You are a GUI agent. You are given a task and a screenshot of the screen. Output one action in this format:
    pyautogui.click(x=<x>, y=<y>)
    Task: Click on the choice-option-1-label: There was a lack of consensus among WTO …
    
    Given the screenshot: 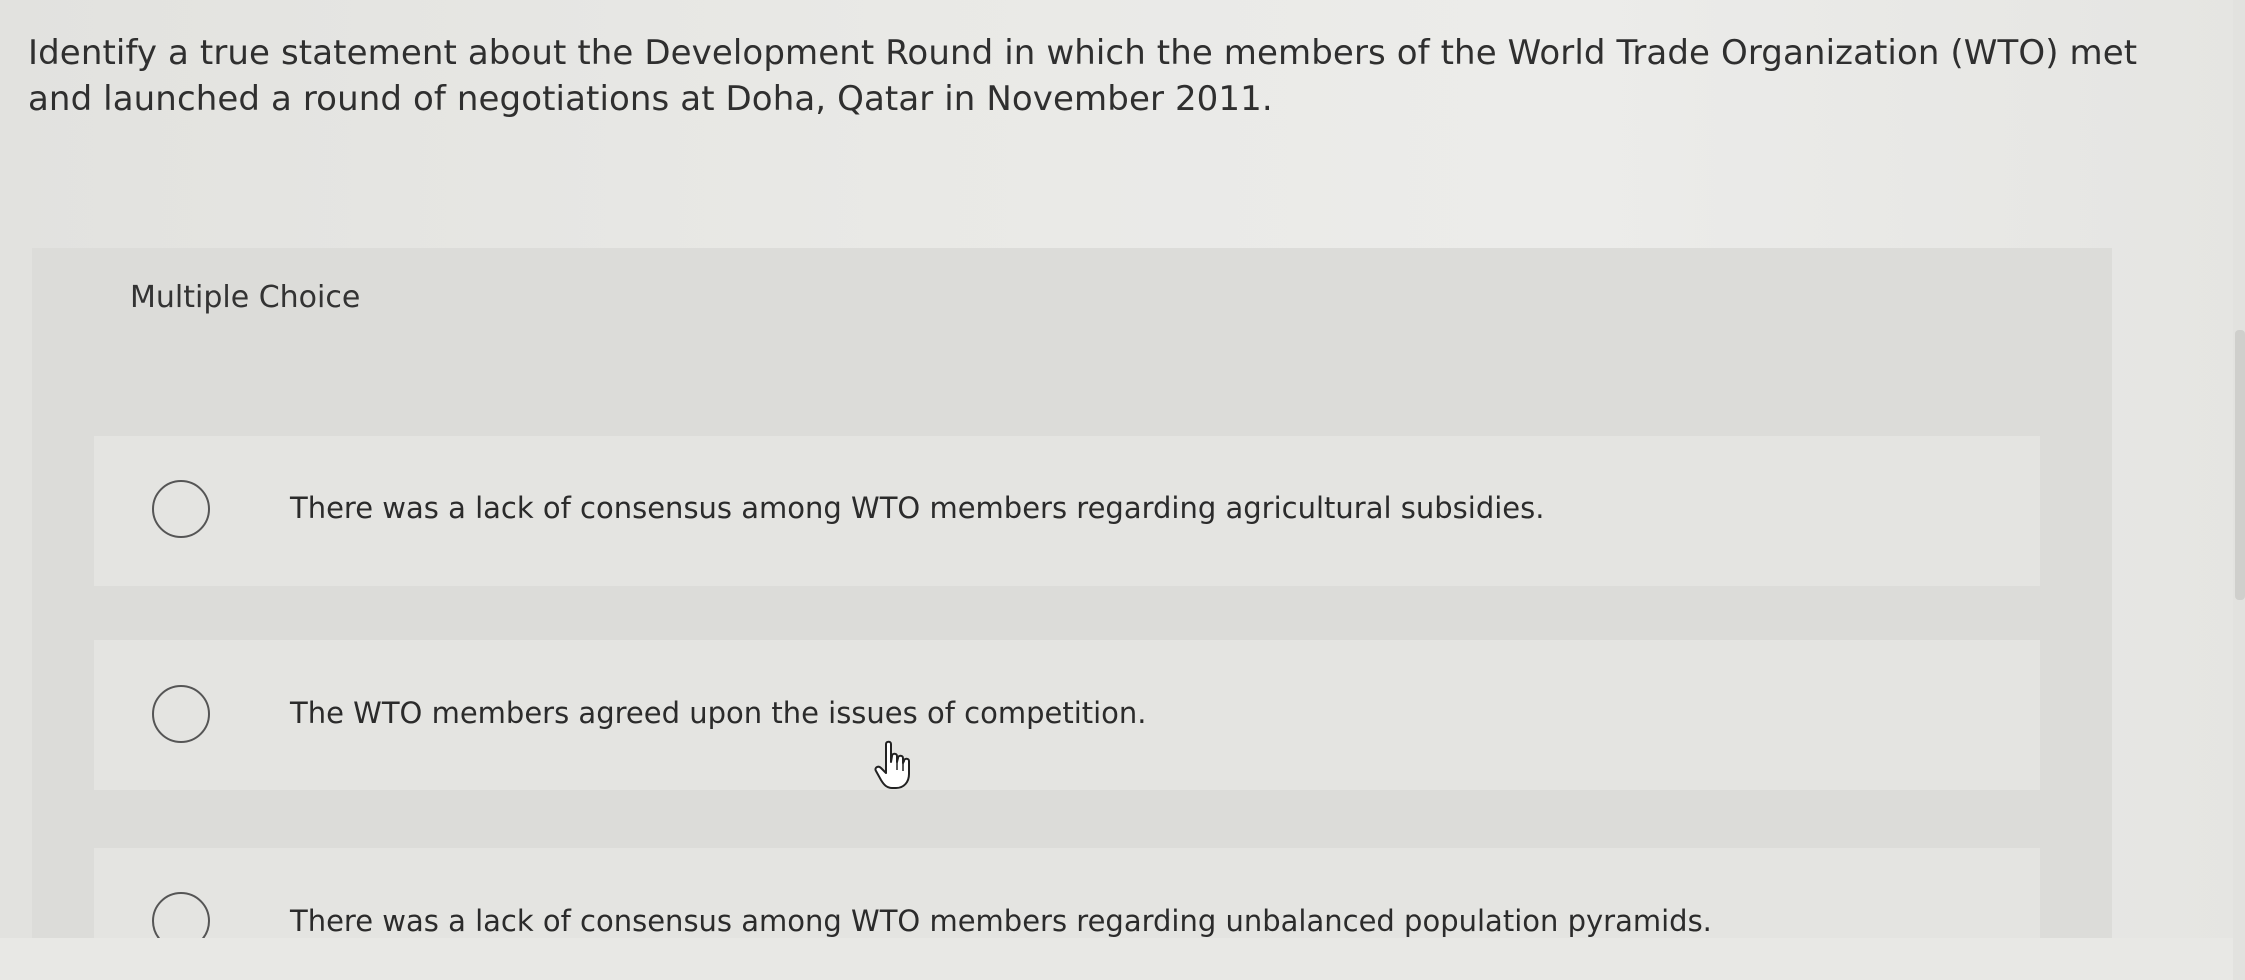 What is the action you would take?
    pyautogui.click(x=917, y=508)
    